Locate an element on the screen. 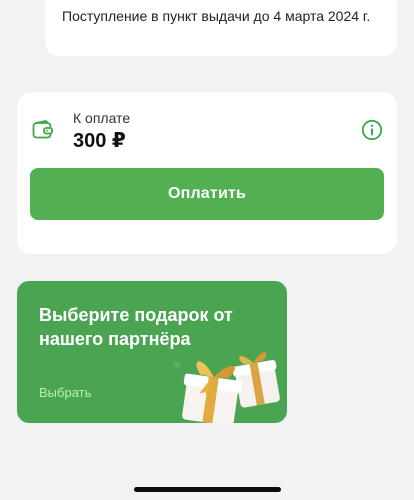 This screenshot has width=414, height=500. pay-button: Оплатить is located at coordinates (207, 194).